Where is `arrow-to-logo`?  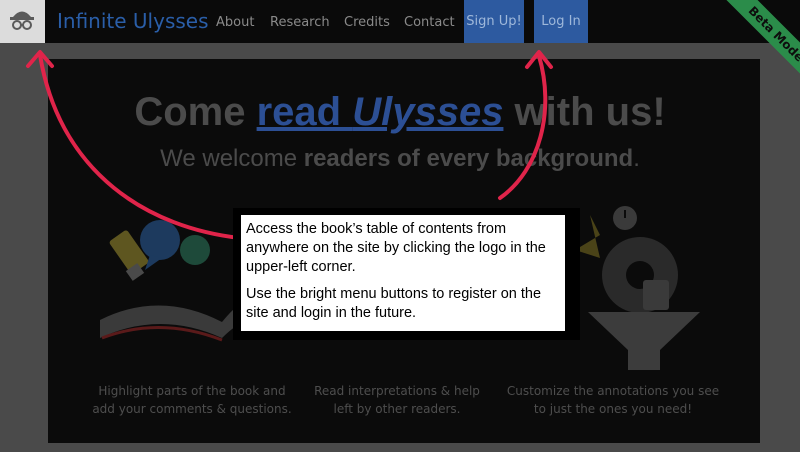 arrow-to-logo is located at coordinates (140, 146).